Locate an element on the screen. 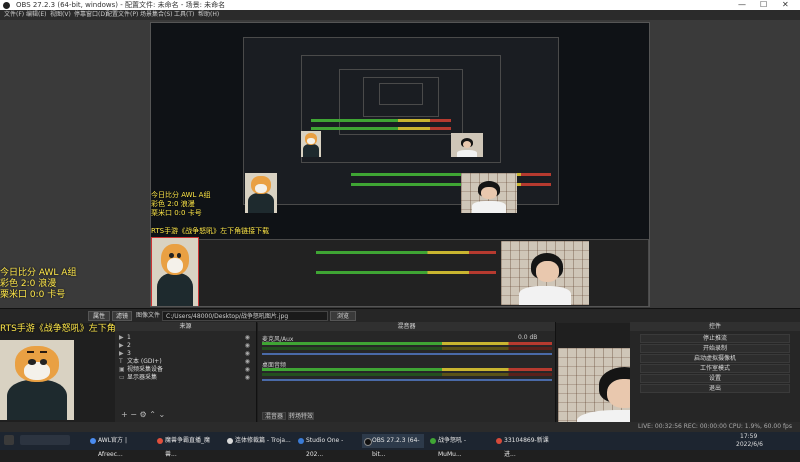  filters-button: 滤镜 is located at coordinates (122, 316).